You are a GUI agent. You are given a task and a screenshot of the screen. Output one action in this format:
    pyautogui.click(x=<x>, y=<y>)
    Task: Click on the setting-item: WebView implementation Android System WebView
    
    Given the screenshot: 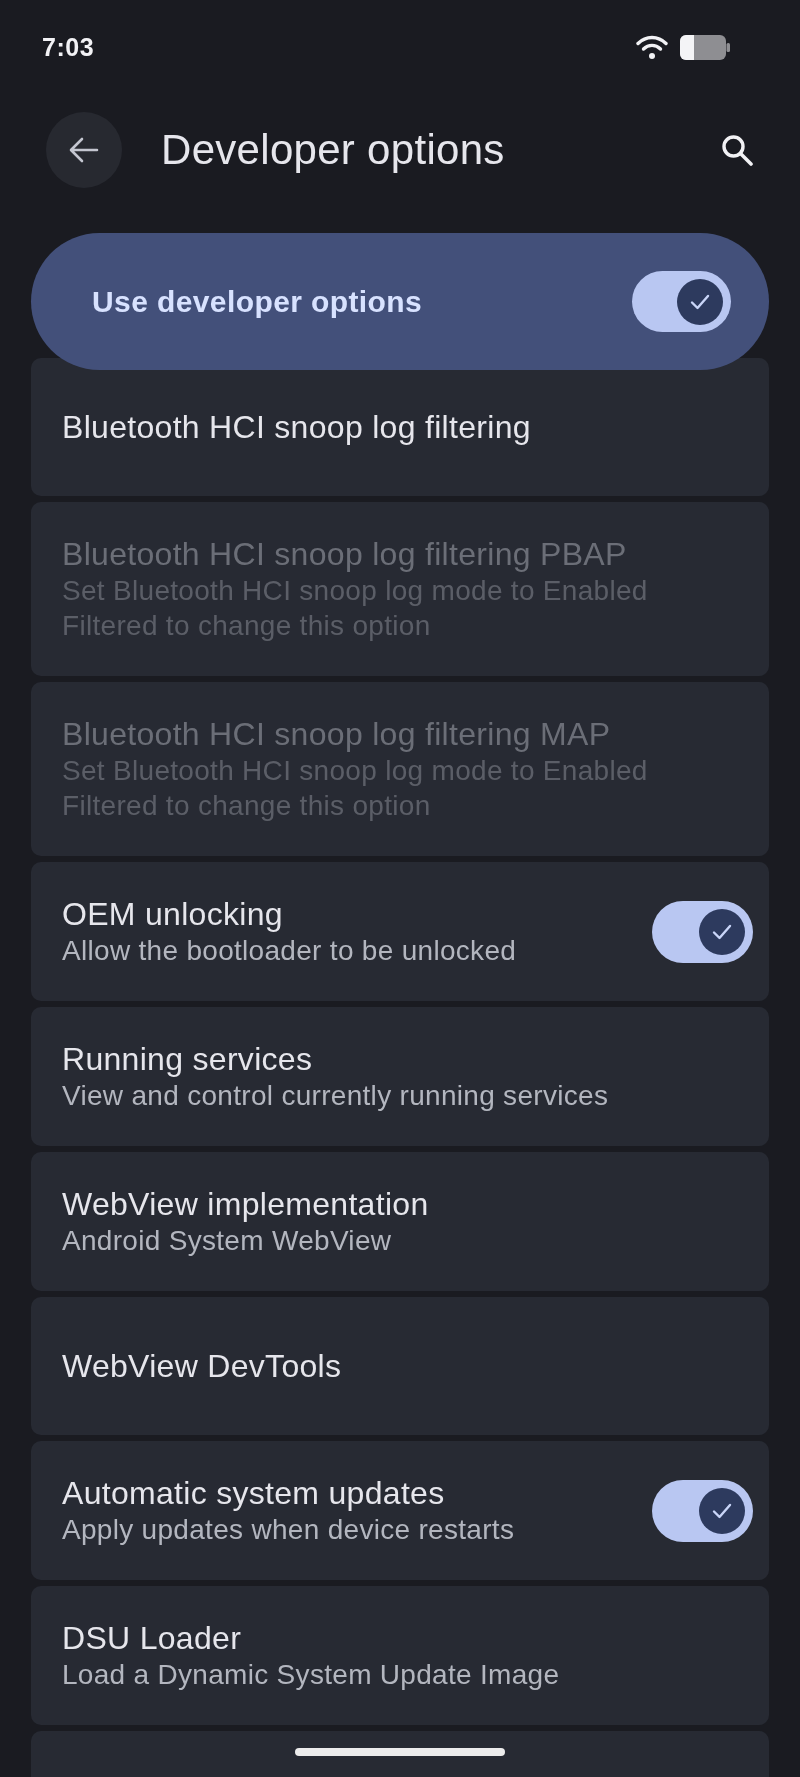 What is the action you would take?
    pyautogui.click(x=400, y=1221)
    